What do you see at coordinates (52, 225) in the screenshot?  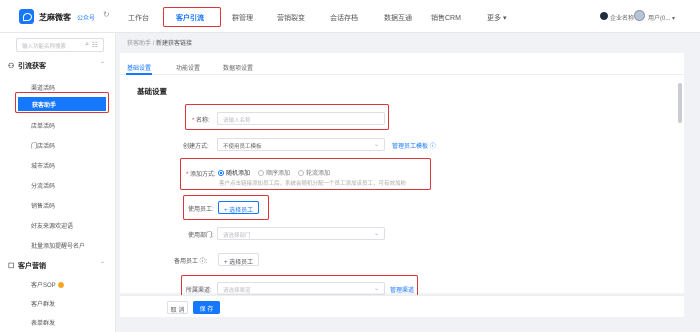 I see `sidebar-item-welcome-message: 好友来源欢迎语` at bounding box center [52, 225].